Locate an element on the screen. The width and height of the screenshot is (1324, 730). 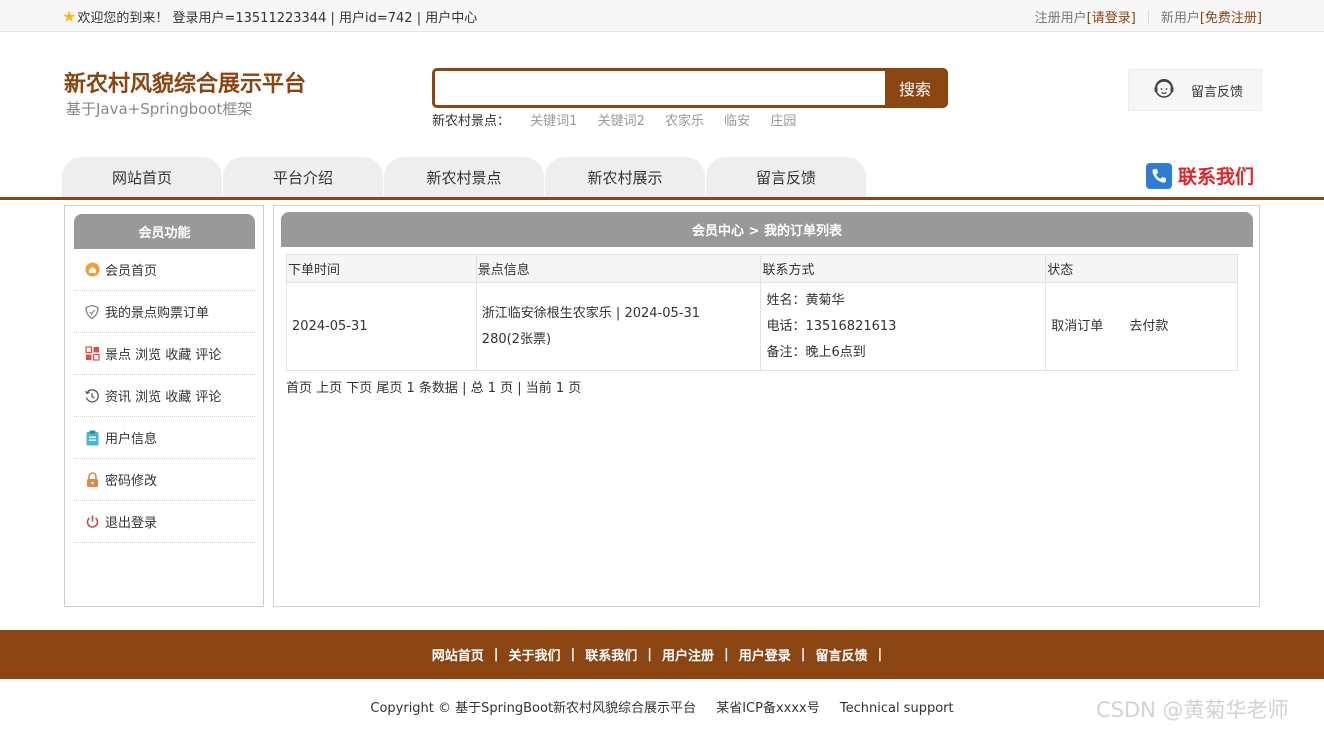
divider is located at coordinates (1148, 16).